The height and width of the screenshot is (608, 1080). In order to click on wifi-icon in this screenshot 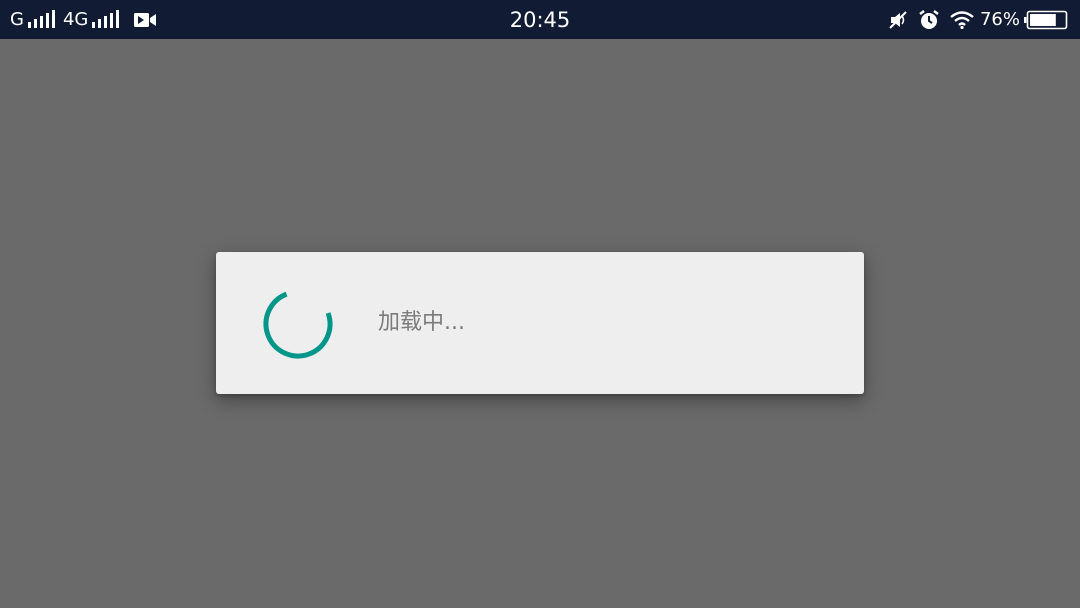, I will do `click(962, 19)`.